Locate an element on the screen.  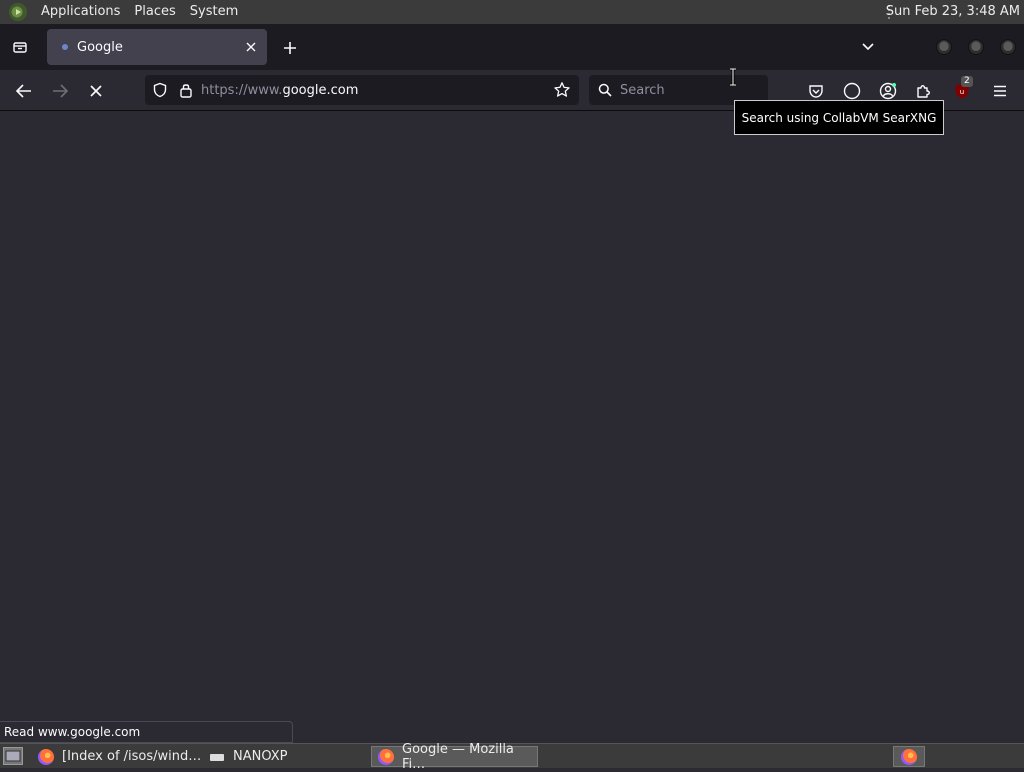
arrow-right-icon is located at coordinates (60, 91).